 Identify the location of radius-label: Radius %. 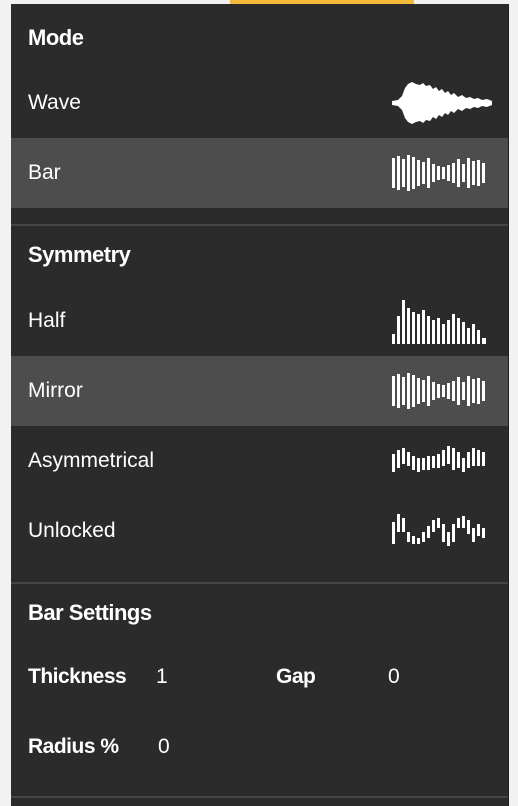
(73, 746).